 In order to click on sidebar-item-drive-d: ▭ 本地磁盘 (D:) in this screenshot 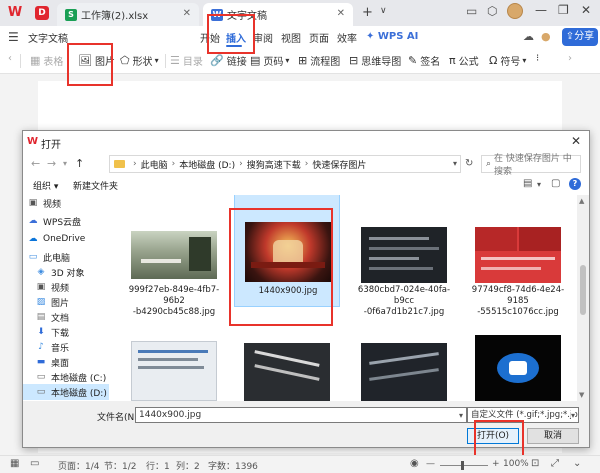, I will do `click(66, 392)`.